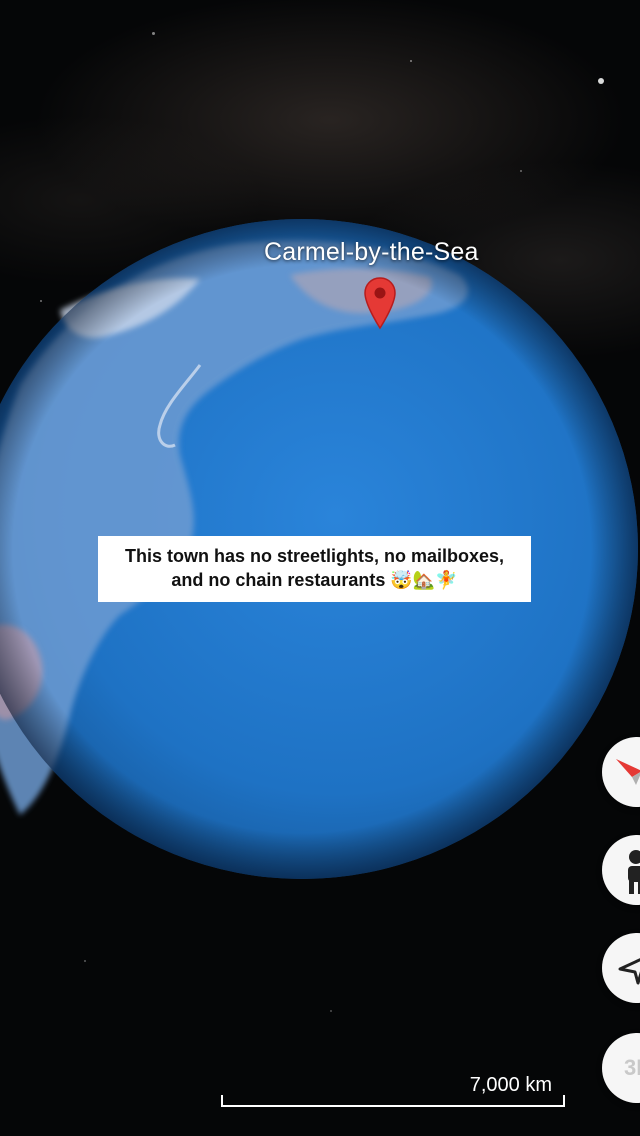 This screenshot has width=640, height=1136. I want to click on compass-button, so click(621, 772).